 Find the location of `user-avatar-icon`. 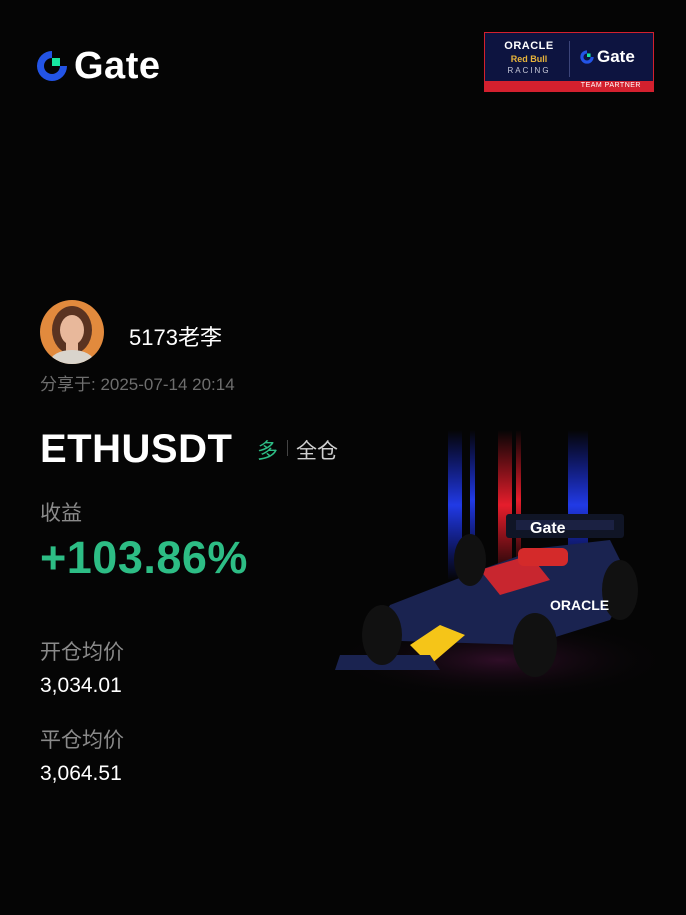

user-avatar-icon is located at coordinates (72, 332).